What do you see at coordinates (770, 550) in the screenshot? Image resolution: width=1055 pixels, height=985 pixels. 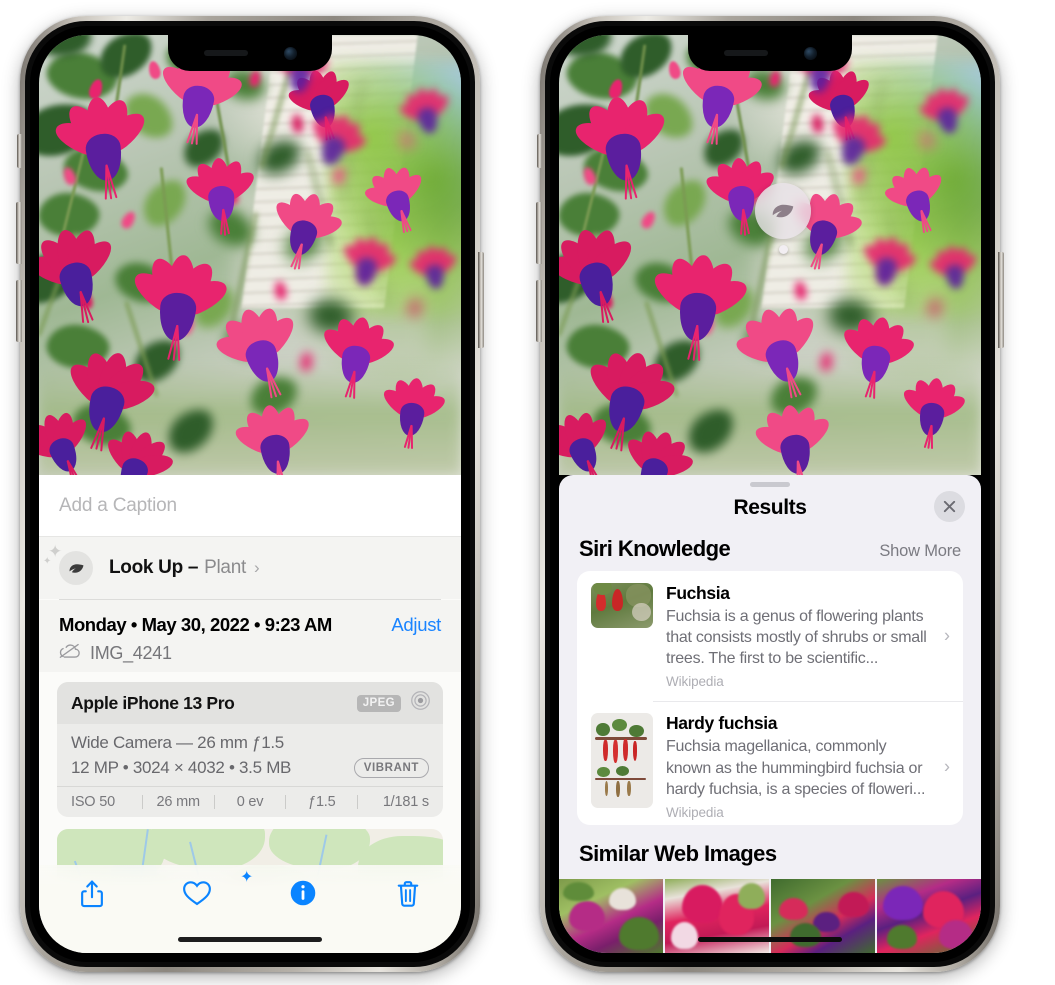 I see `siri-knowledge-header: Siri Knowledge Show More` at bounding box center [770, 550].